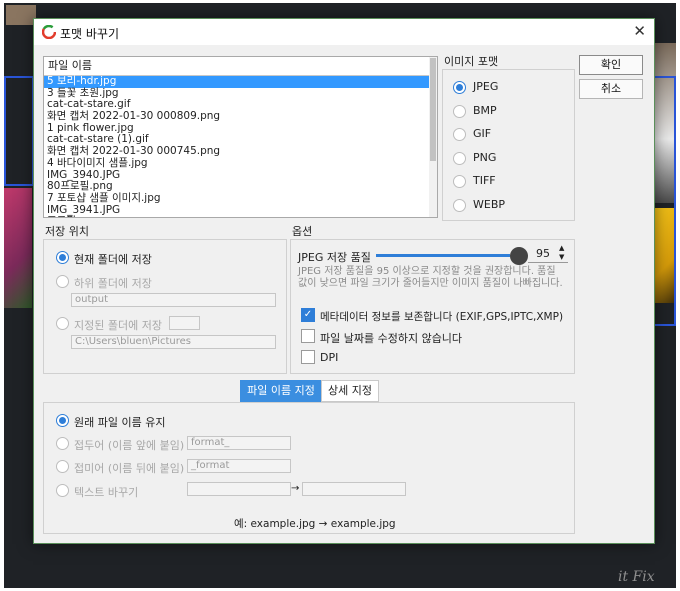  What do you see at coordinates (67, 231) in the screenshot?
I see `save-location-label: 저장 위치` at bounding box center [67, 231].